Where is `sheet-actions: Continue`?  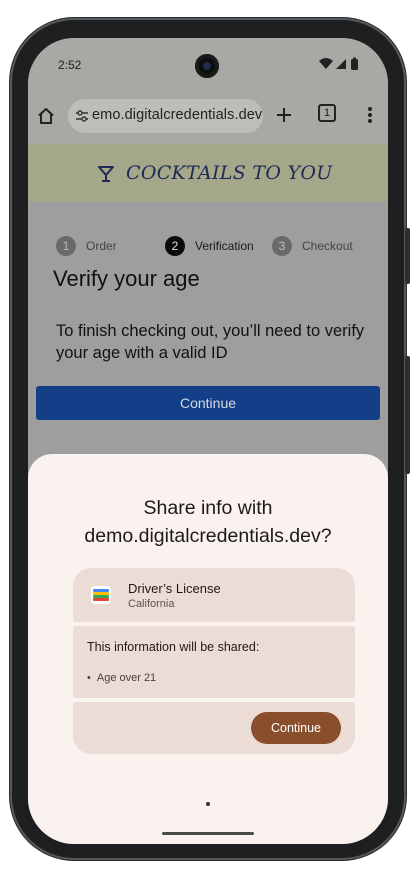 sheet-actions: Continue is located at coordinates (214, 728).